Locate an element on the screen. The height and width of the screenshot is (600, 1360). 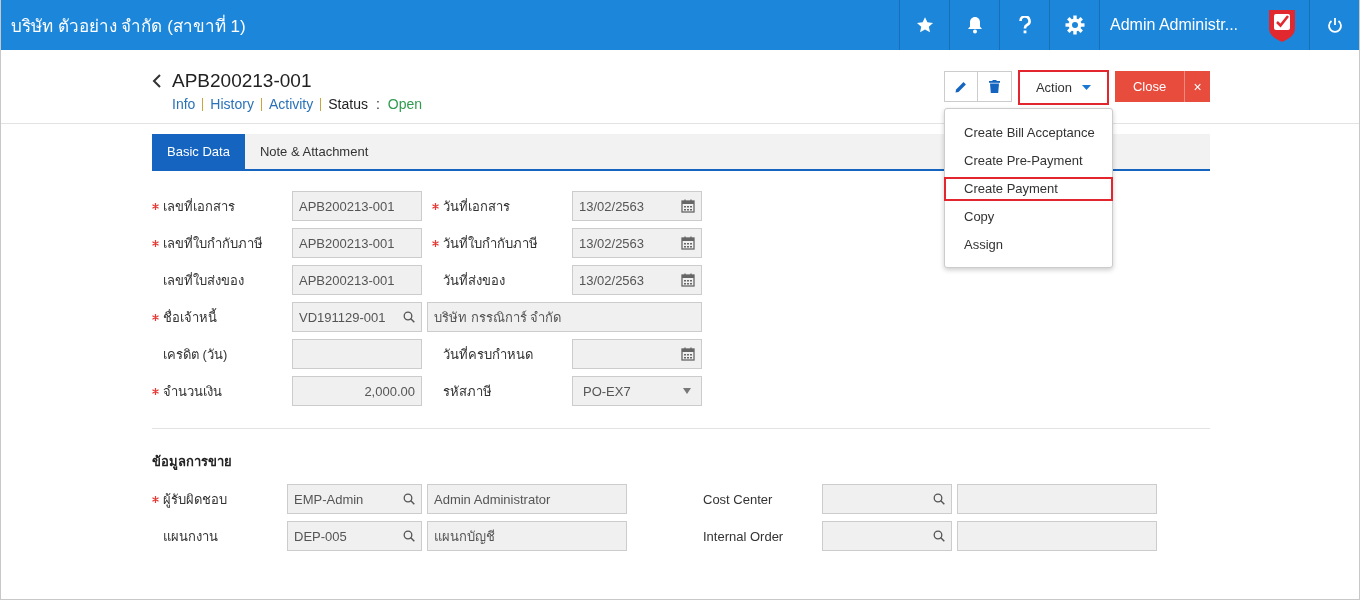
field-label: ผู้รับผิดชอบ is located at coordinates (195, 500).